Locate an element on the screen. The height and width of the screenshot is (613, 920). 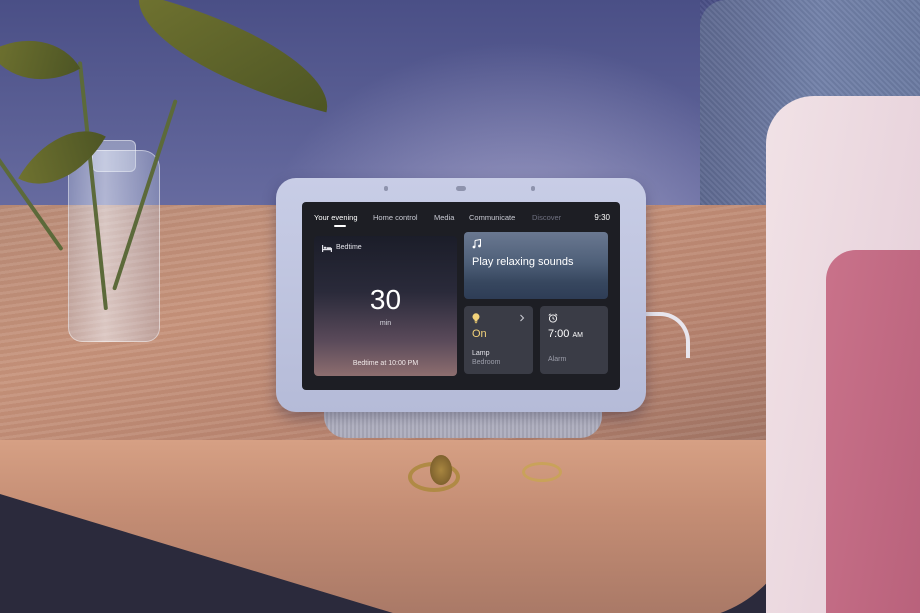
lamp-name: Lamp is located at coordinates (481, 353).